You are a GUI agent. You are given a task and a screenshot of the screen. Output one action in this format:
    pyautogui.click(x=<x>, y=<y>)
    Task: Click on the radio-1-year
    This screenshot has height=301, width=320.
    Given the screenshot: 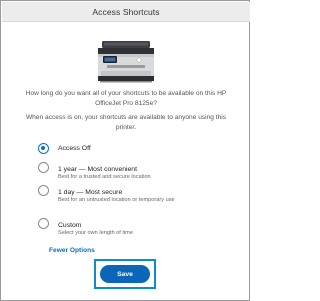 What is the action you would take?
    pyautogui.click(x=43, y=167)
    